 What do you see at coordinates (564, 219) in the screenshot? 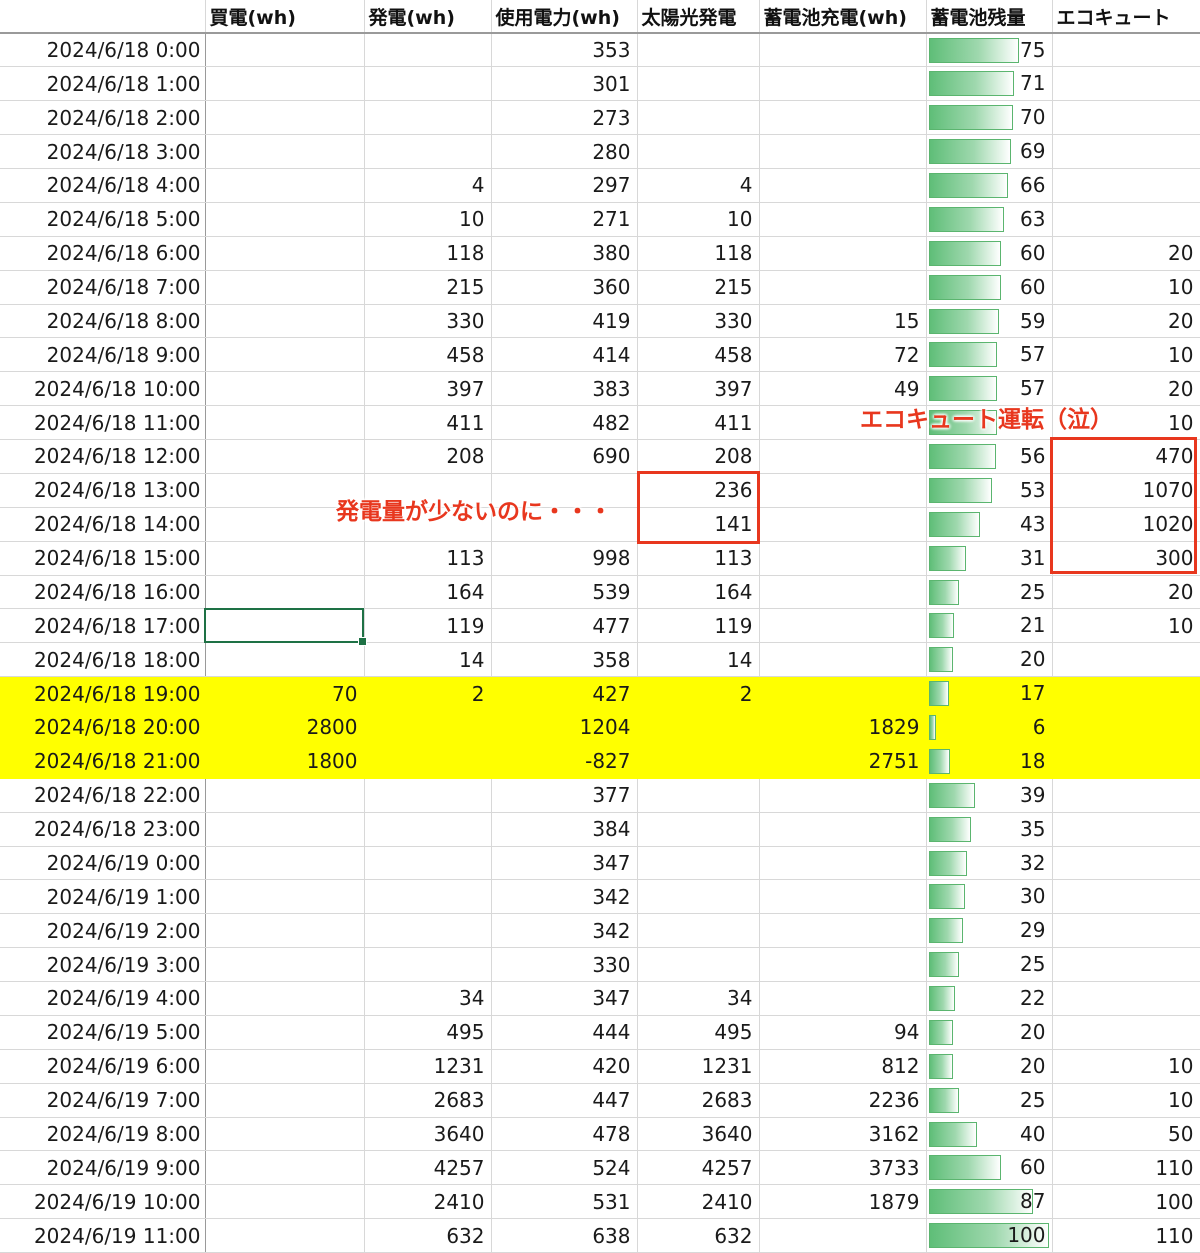
I see `cell-consumption: 271` at bounding box center [564, 219].